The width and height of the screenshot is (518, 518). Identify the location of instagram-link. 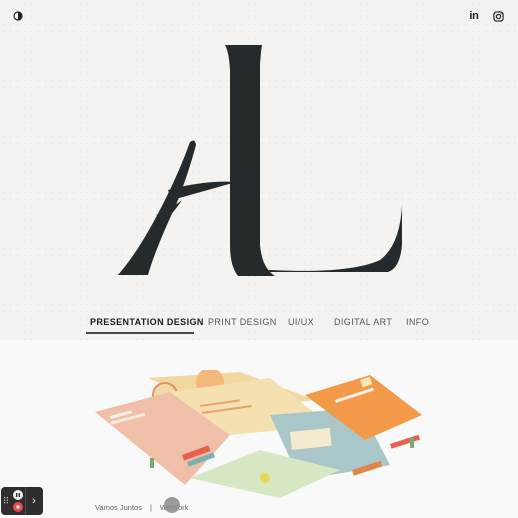
(498, 16).